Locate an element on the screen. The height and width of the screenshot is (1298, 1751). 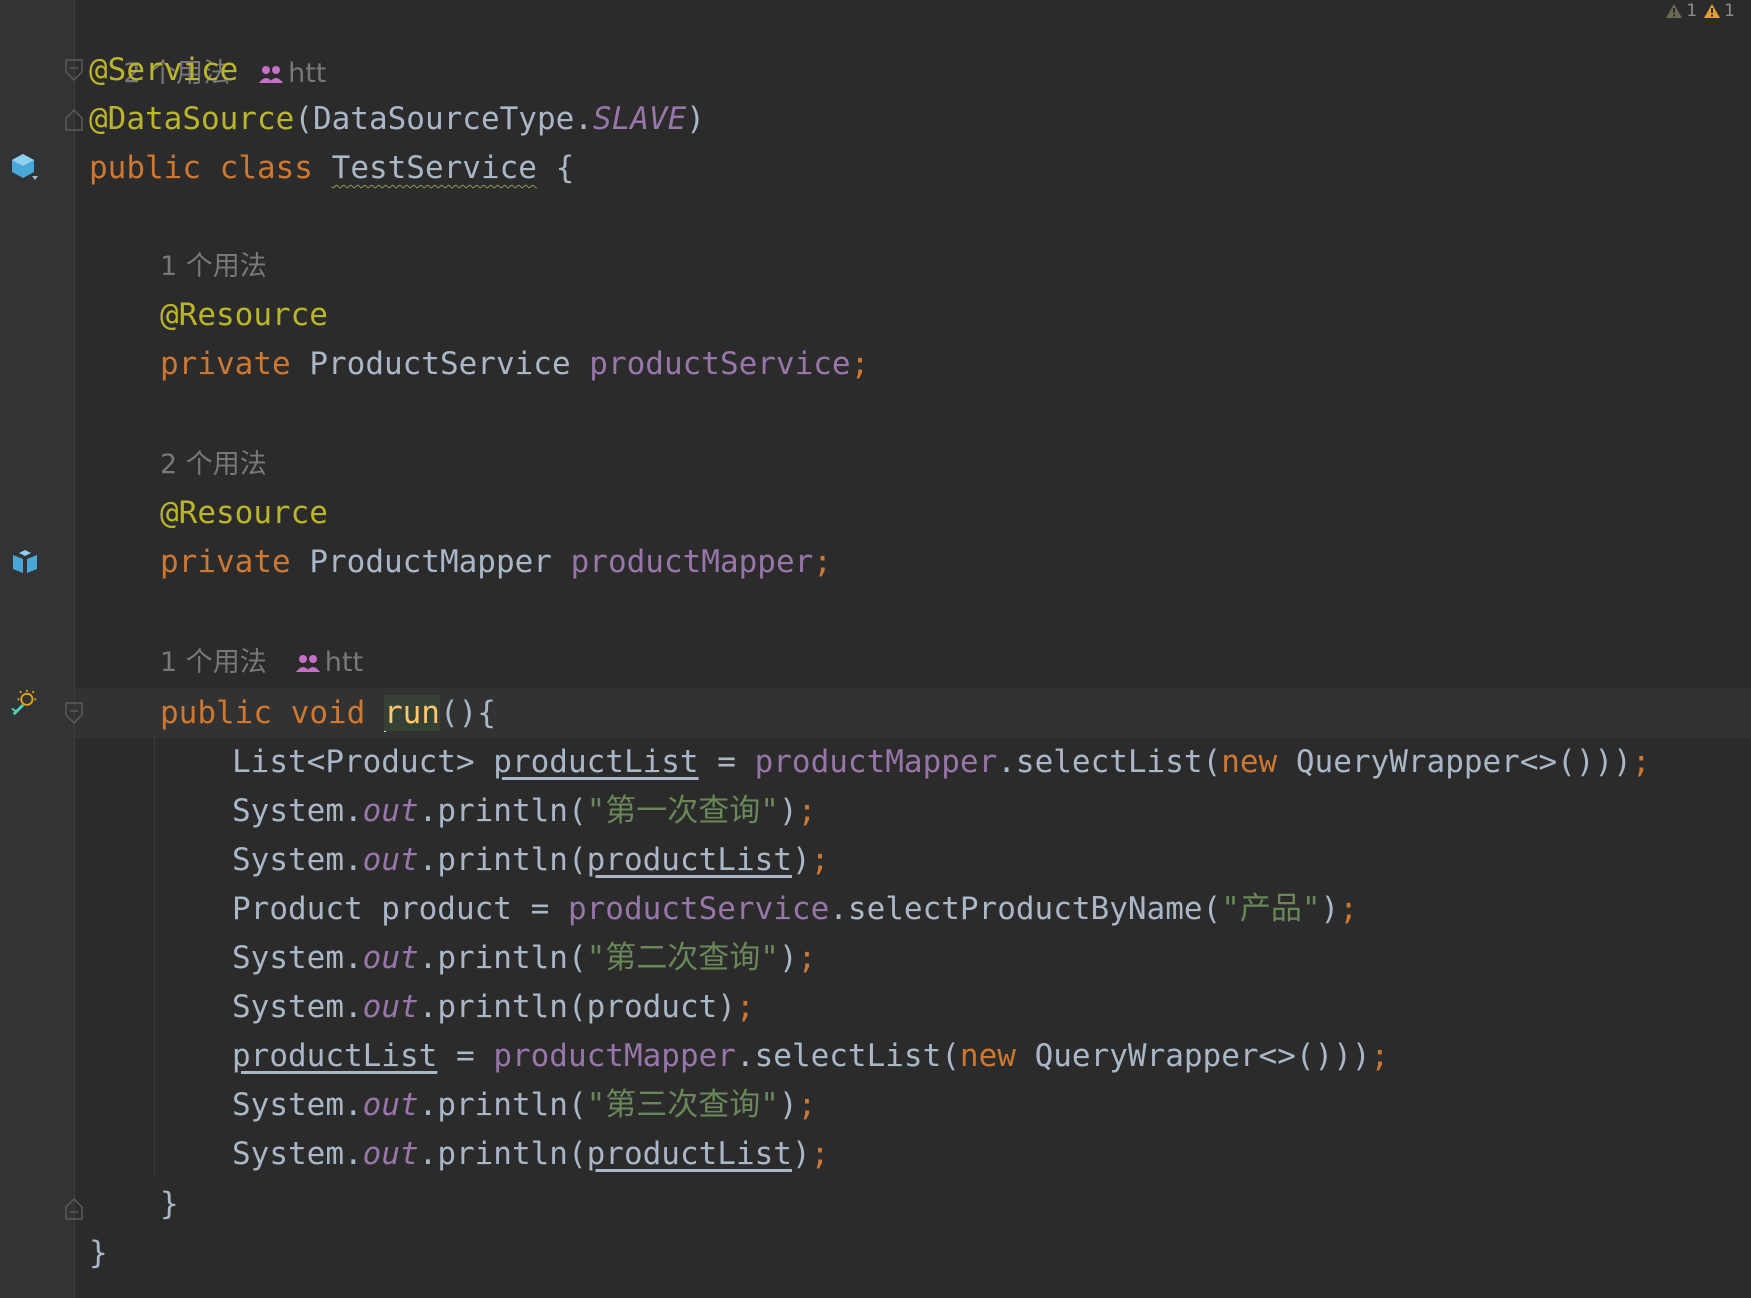
spring-bean-icon is located at coordinates (25, 167).